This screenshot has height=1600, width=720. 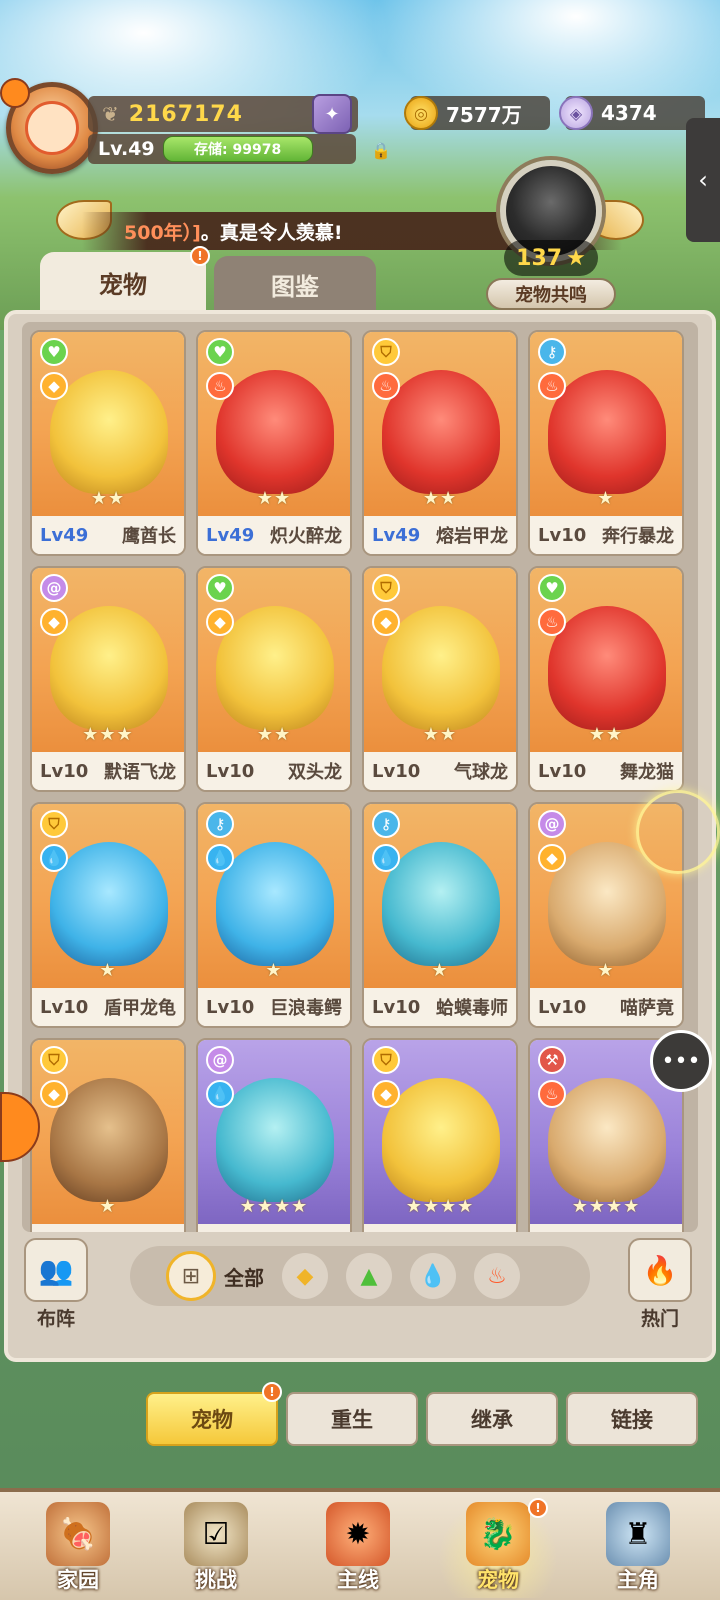 What do you see at coordinates (632, 1419) in the screenshot?
I see `action-link-button: 链接` at bounding box center [632, 1419].